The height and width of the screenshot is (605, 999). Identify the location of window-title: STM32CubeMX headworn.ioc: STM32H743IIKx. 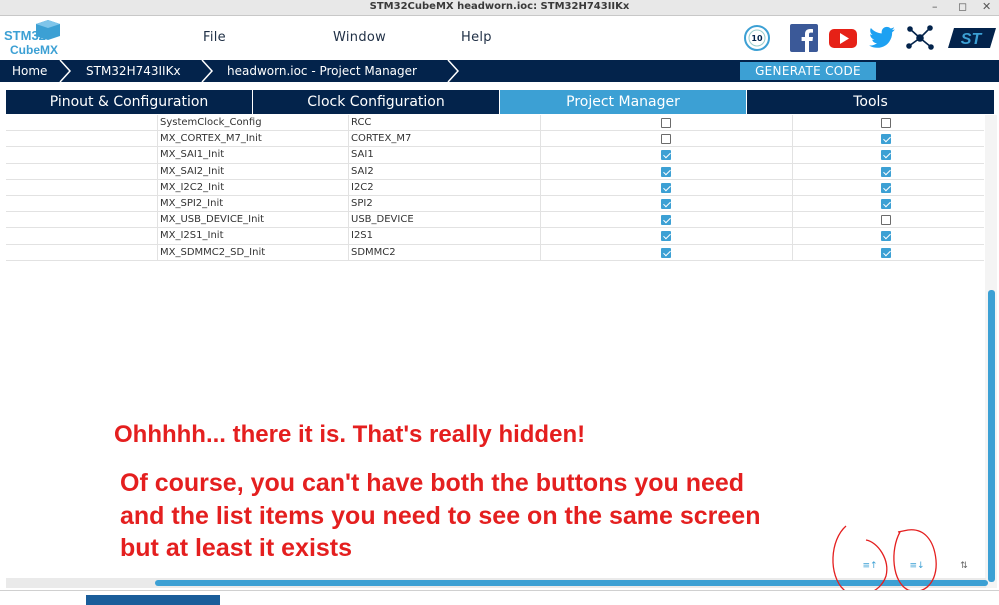
(499, 6).